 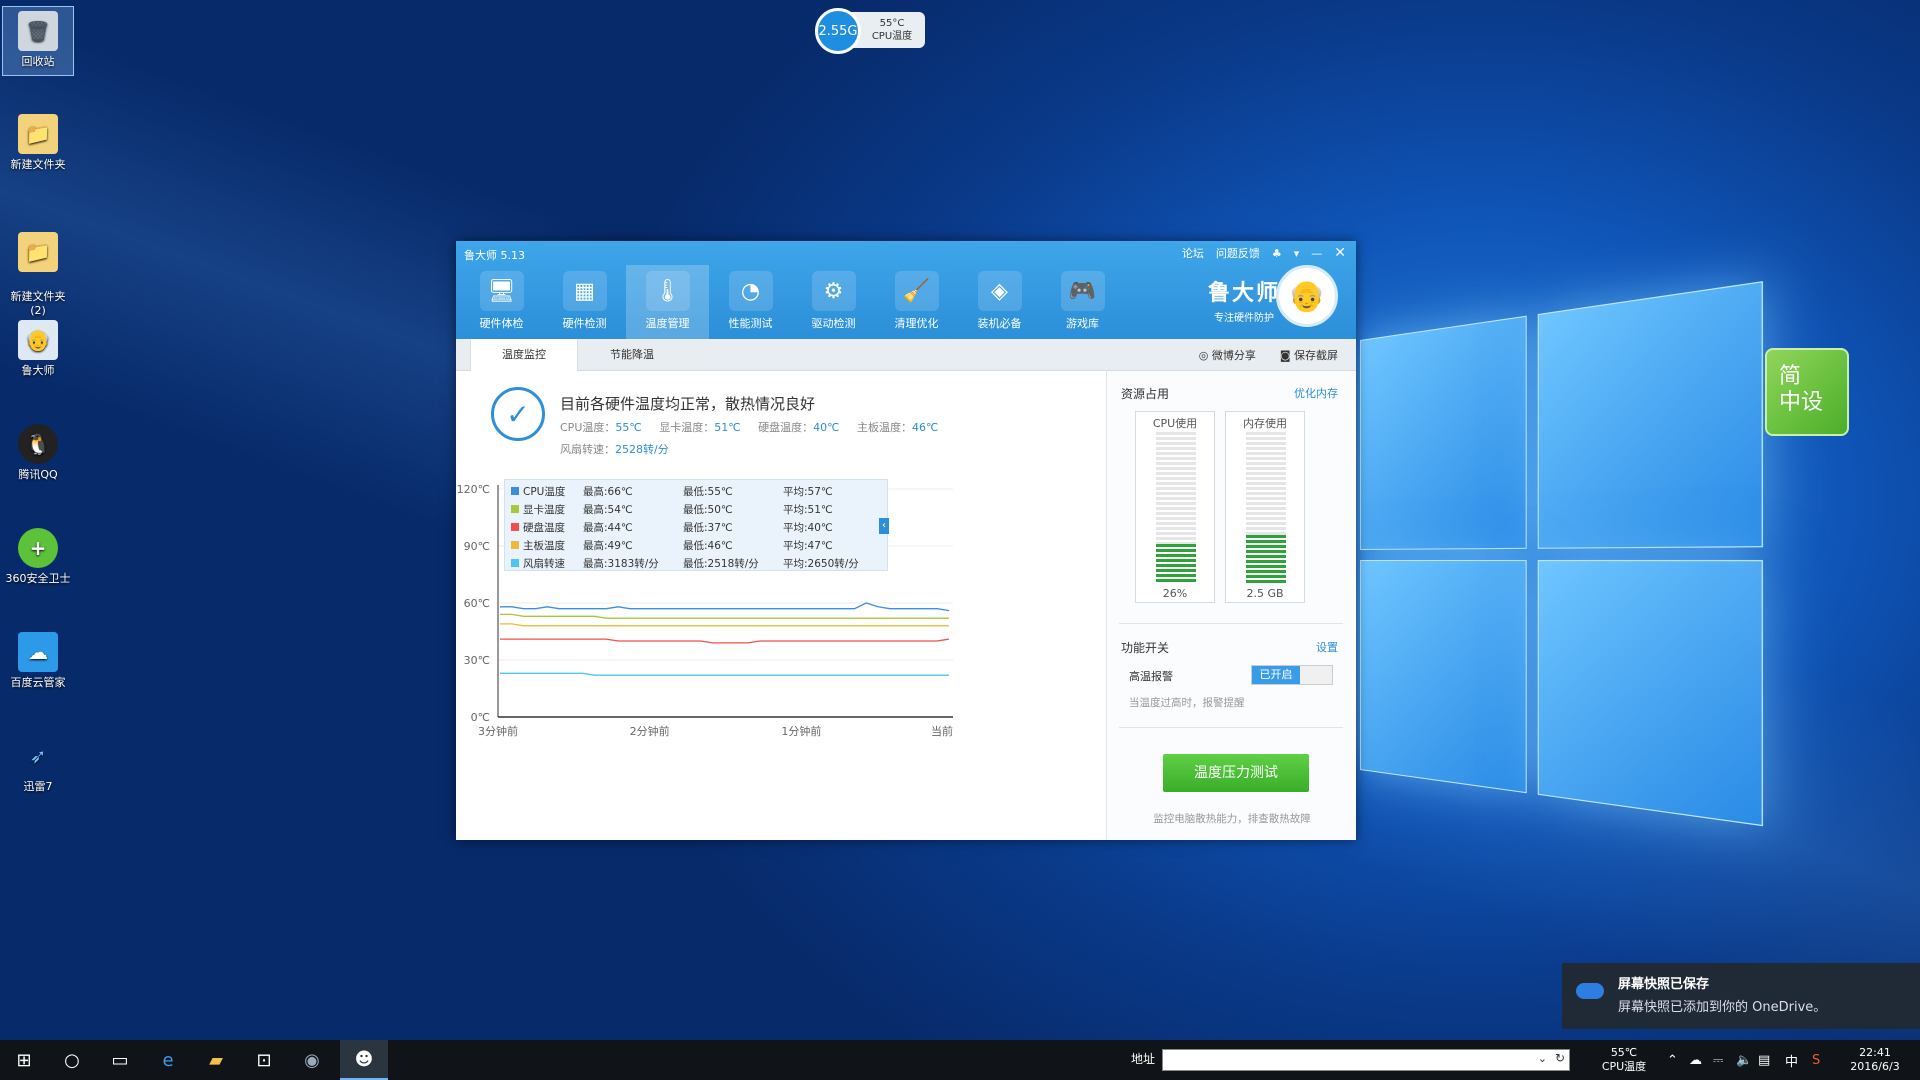 I want to click on nav-temperature: 🌡 温度管理, so click(x=667, y=302).